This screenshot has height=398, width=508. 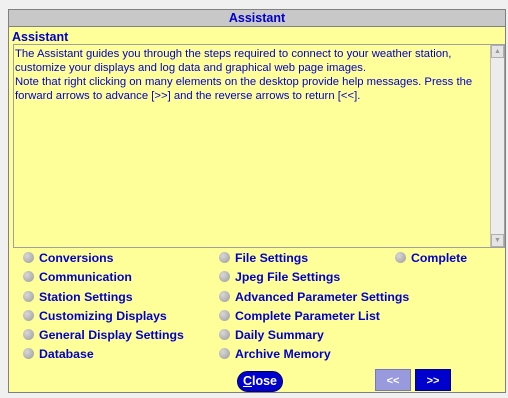 What do you see at coordinates (103, 316) in the screenshot?
I see `menu-item-label: Customizing Displays` at bounding box center [103, 316].